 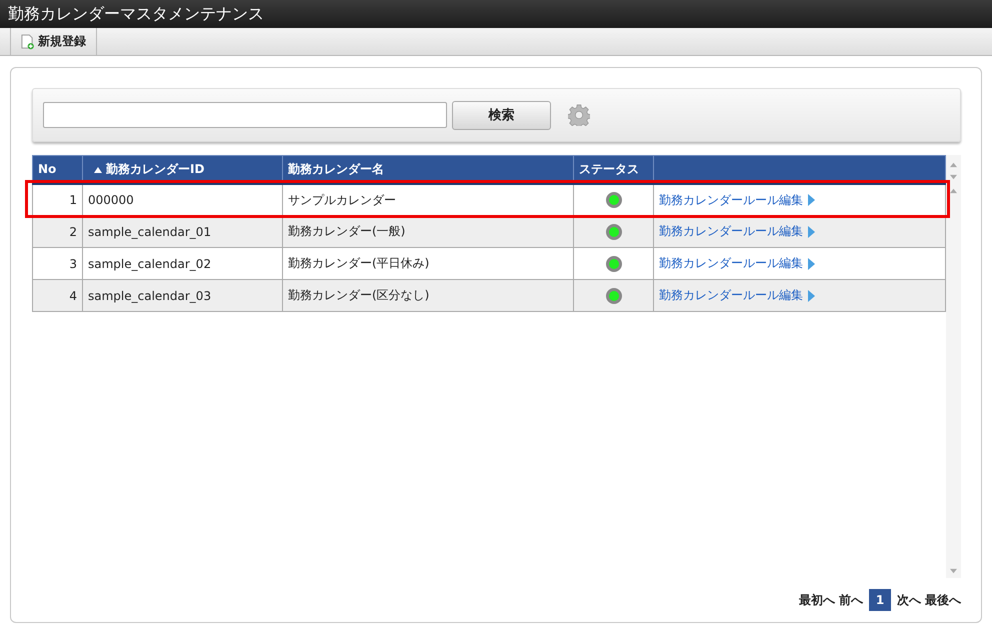 I want to click on table-cell: 2, so click(x=57, y=232).